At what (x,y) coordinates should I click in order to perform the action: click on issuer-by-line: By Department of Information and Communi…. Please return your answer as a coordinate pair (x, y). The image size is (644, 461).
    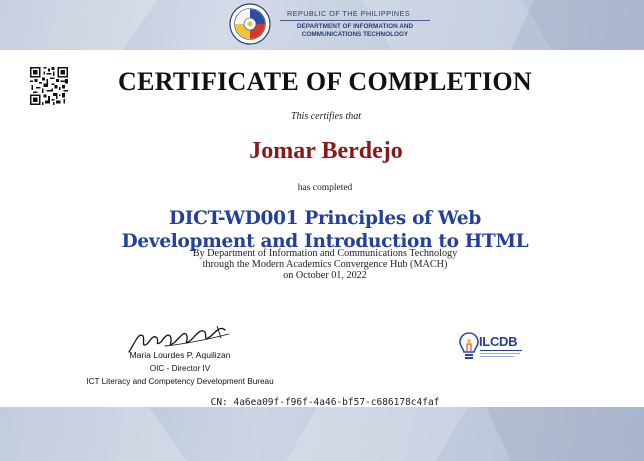
    Looking at the image, I should click on (325, 253).